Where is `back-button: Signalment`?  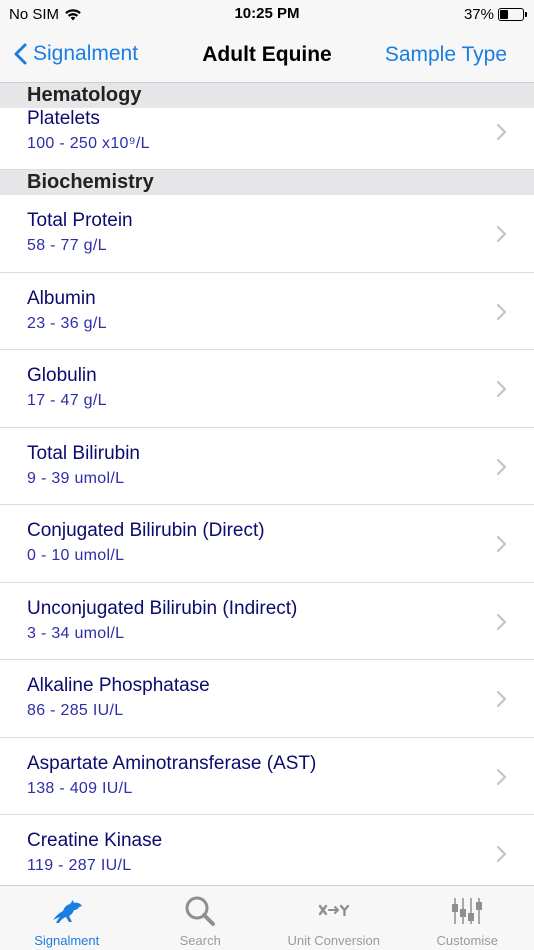
back-button: Signalment is located at coordinates (76, 54).